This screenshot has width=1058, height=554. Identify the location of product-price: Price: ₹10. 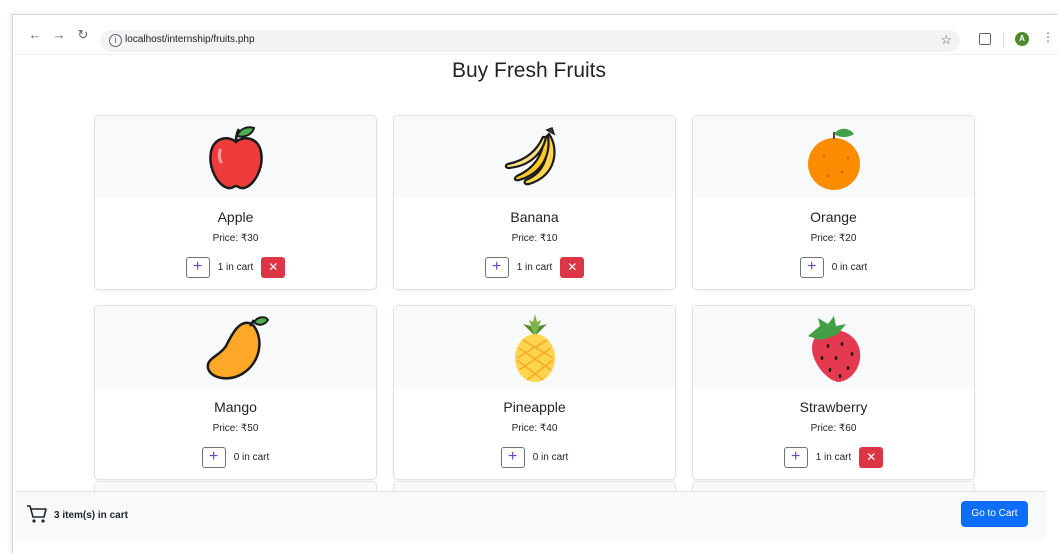
(534, 238).